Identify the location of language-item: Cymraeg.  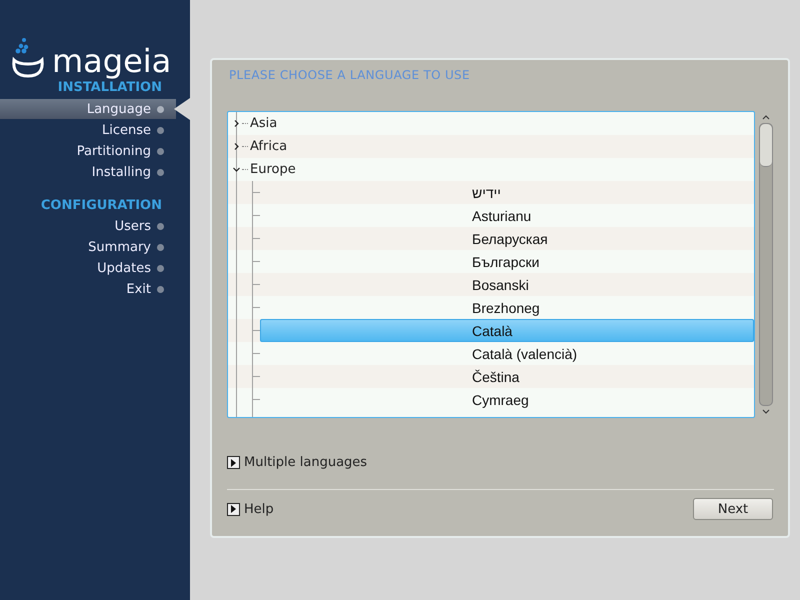
(507, 399).